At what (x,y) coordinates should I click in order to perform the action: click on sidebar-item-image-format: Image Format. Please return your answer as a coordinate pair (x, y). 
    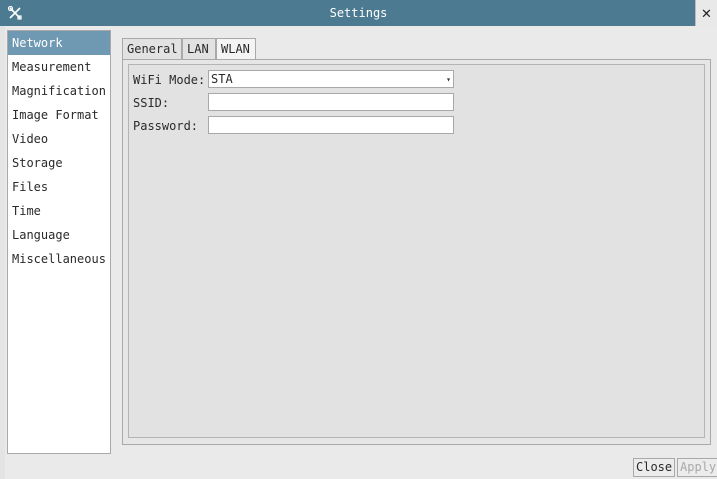
    Looking at the image, I should click on (59, 115).